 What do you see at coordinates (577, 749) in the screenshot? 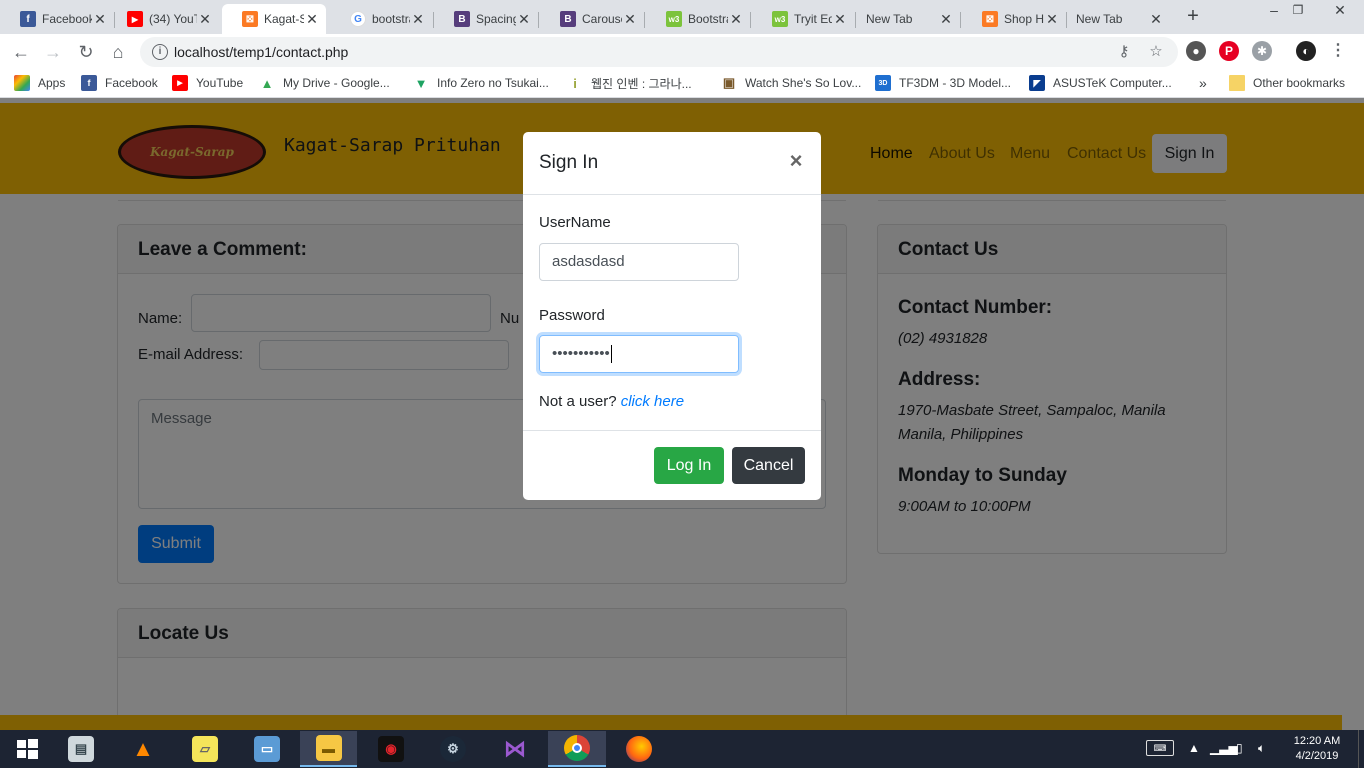
I see `taskbar-chrome` at bounding box center [577, 749].